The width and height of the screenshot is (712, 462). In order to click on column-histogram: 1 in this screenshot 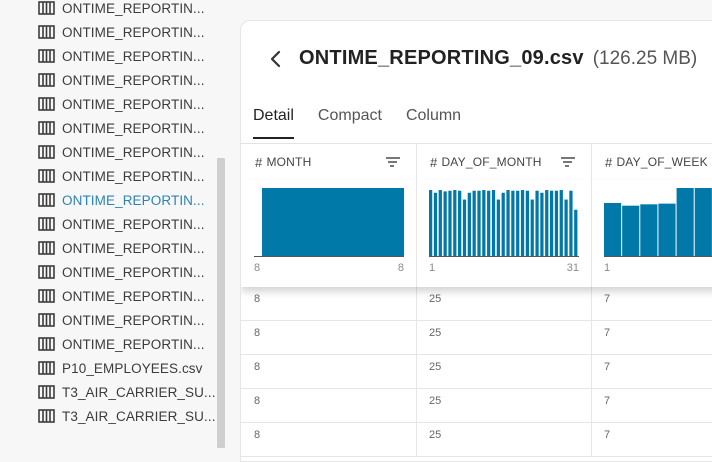, I will do `click(651, 233)`.